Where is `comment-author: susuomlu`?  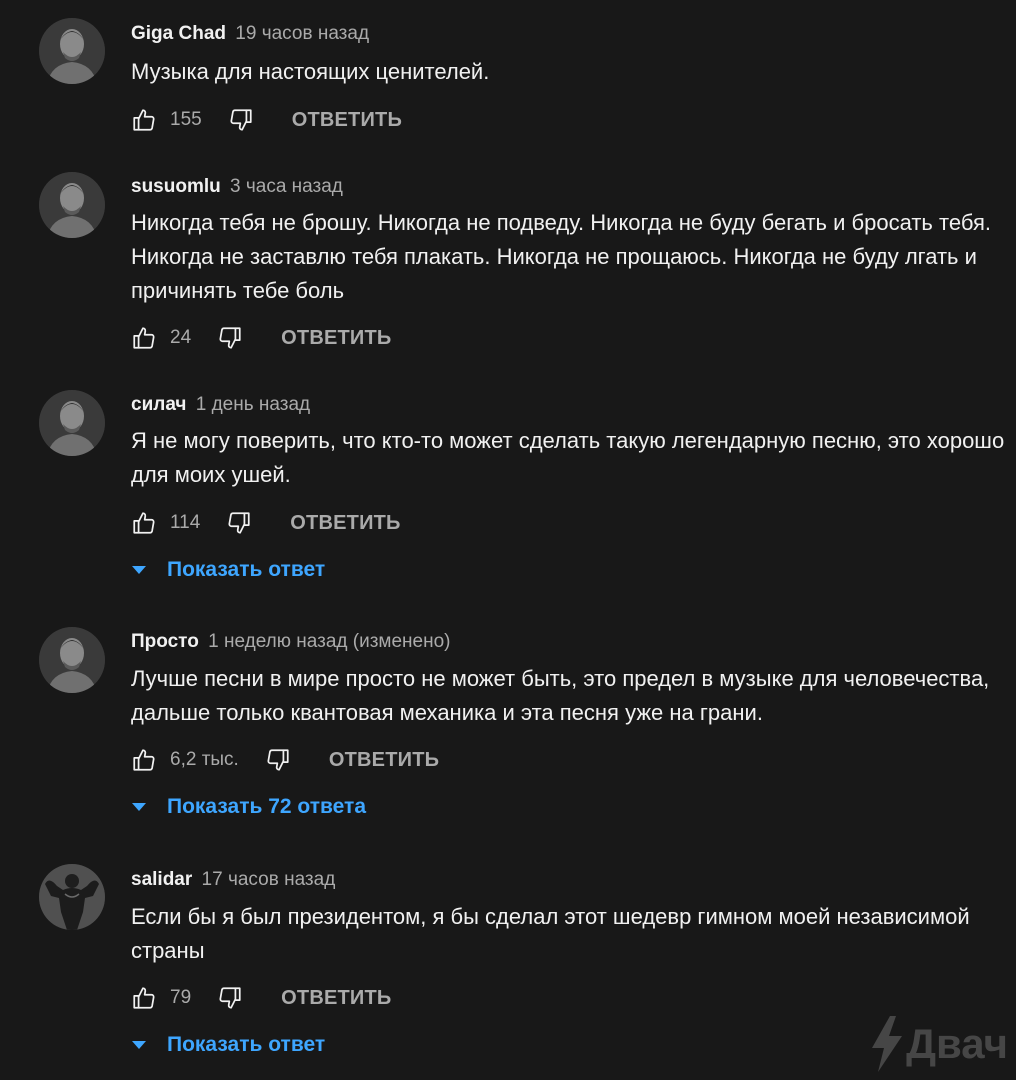
comment-author: susuomlu is located at coordinates (176, 186).